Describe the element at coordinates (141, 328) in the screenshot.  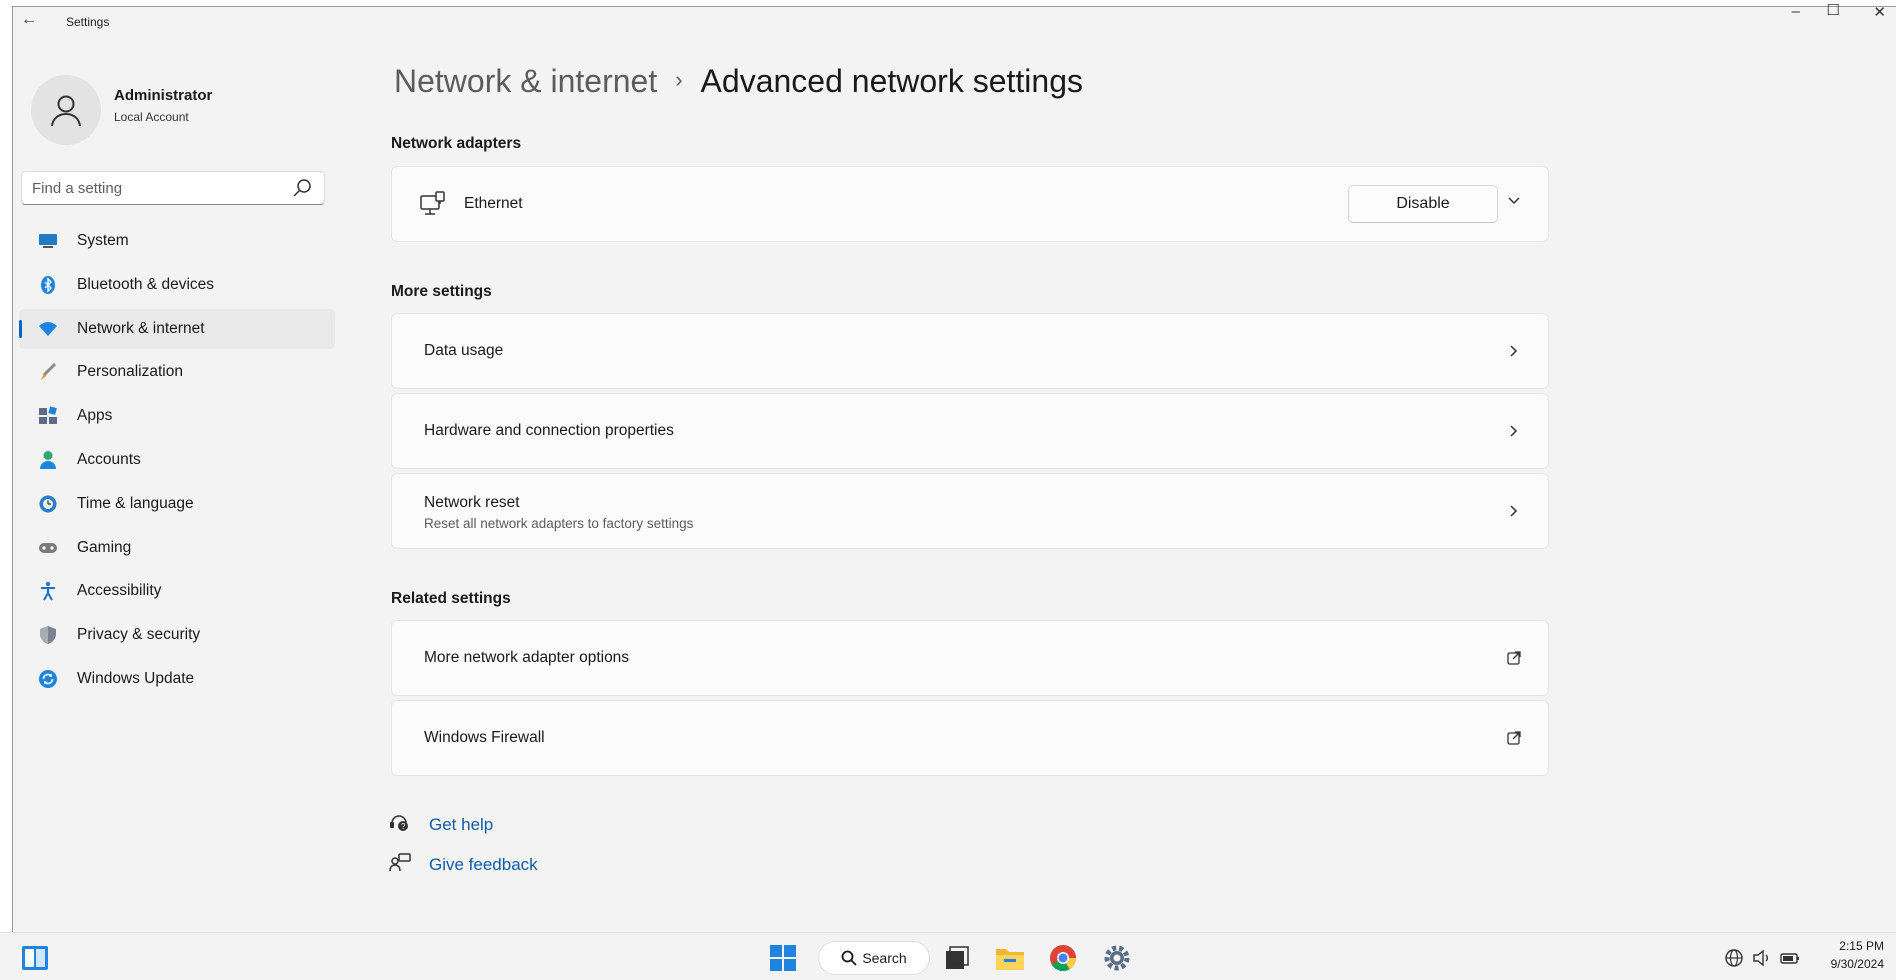
I see `sidebar-item-label: Network & internet` at that location.